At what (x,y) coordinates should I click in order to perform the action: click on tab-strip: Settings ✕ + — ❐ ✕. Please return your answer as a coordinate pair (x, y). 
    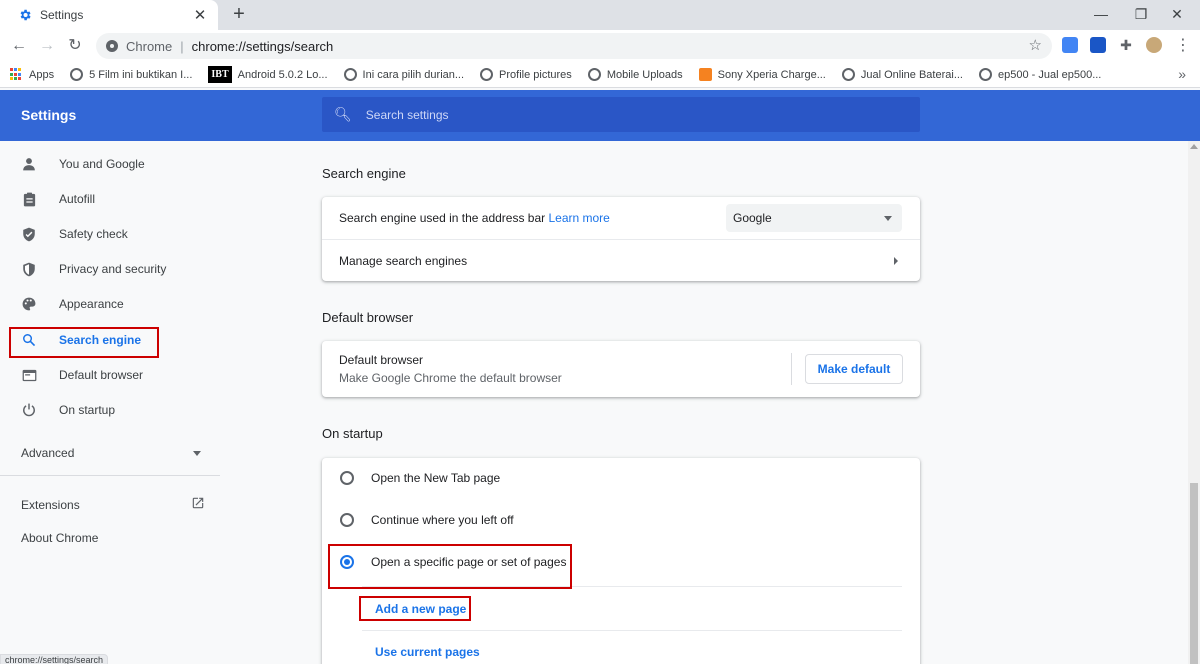
    Looking at the image, I should click on (600, 15).